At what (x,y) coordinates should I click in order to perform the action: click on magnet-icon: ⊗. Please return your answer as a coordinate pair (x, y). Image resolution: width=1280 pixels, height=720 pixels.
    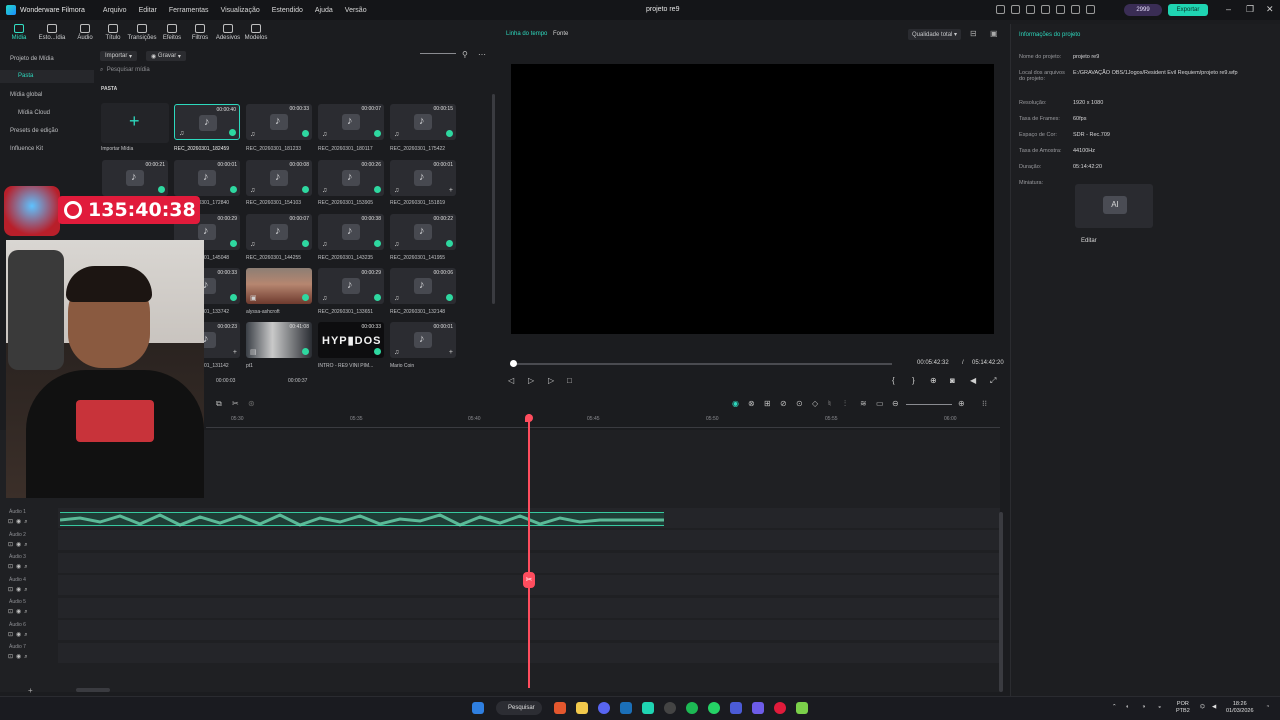
    Looking at the image, I should click on (751, 403).